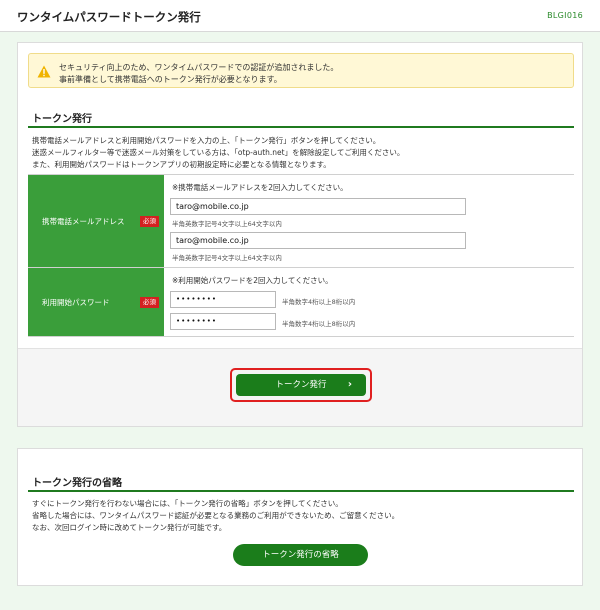  What do you see at coordinates (129, 527) in the screenshot?
I see `skip-description-line-3: なお、次回ログイン時に改めてトークン発行が可能です。` at bounding box center [129, 527].